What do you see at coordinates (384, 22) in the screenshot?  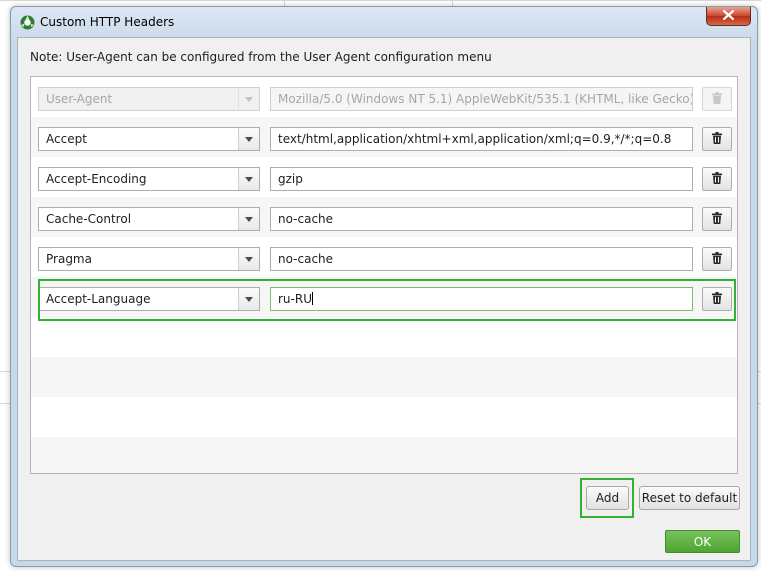 I see `title-bar: Custom HTTP Headers` at bounding box center [384, 22].